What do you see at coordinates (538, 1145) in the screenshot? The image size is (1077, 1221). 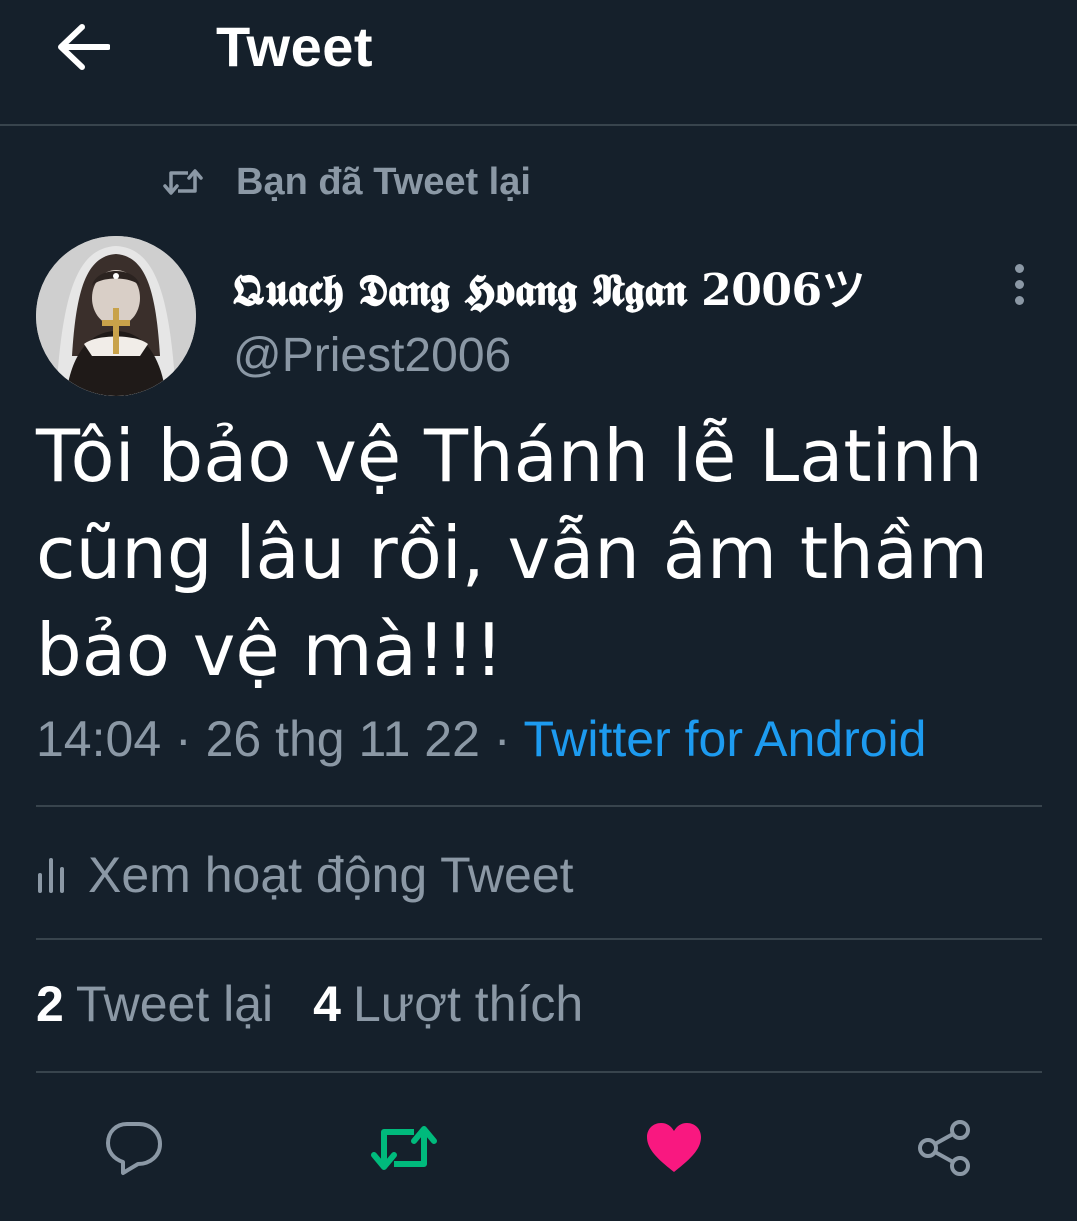 I see `action-bar` at bounding box center [538, 1145].